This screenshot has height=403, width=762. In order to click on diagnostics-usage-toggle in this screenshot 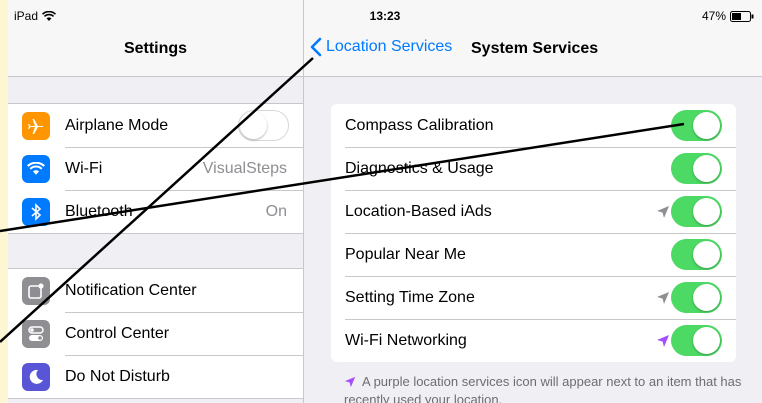, I will do `click(696, 168)`.